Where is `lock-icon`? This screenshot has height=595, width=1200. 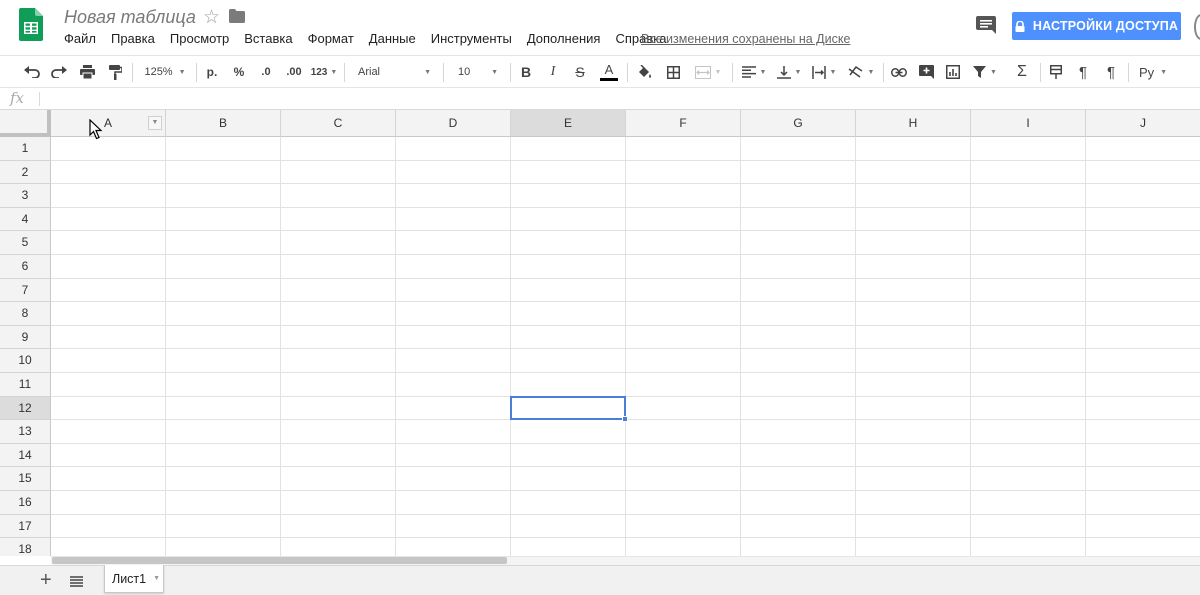 lock-icon is located at coordinates (1020, 26).